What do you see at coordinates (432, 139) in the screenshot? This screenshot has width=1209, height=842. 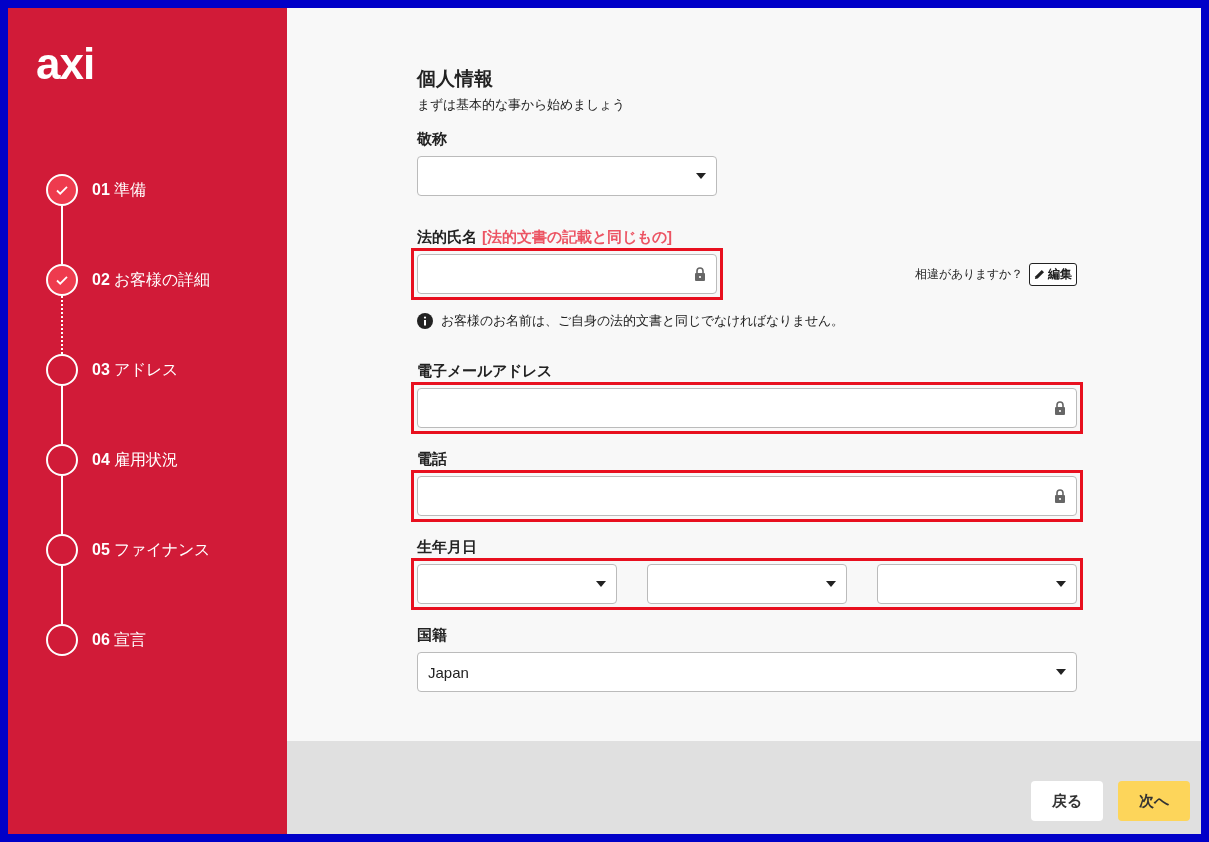 I see `field-label: 敬称` at bounding box center [432, 139].